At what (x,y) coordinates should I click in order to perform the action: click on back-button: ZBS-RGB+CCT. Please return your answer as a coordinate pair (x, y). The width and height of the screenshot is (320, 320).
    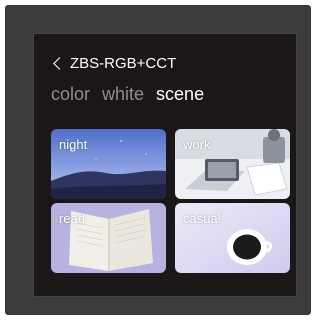
    Looking at the image, I should click on (114, 63).